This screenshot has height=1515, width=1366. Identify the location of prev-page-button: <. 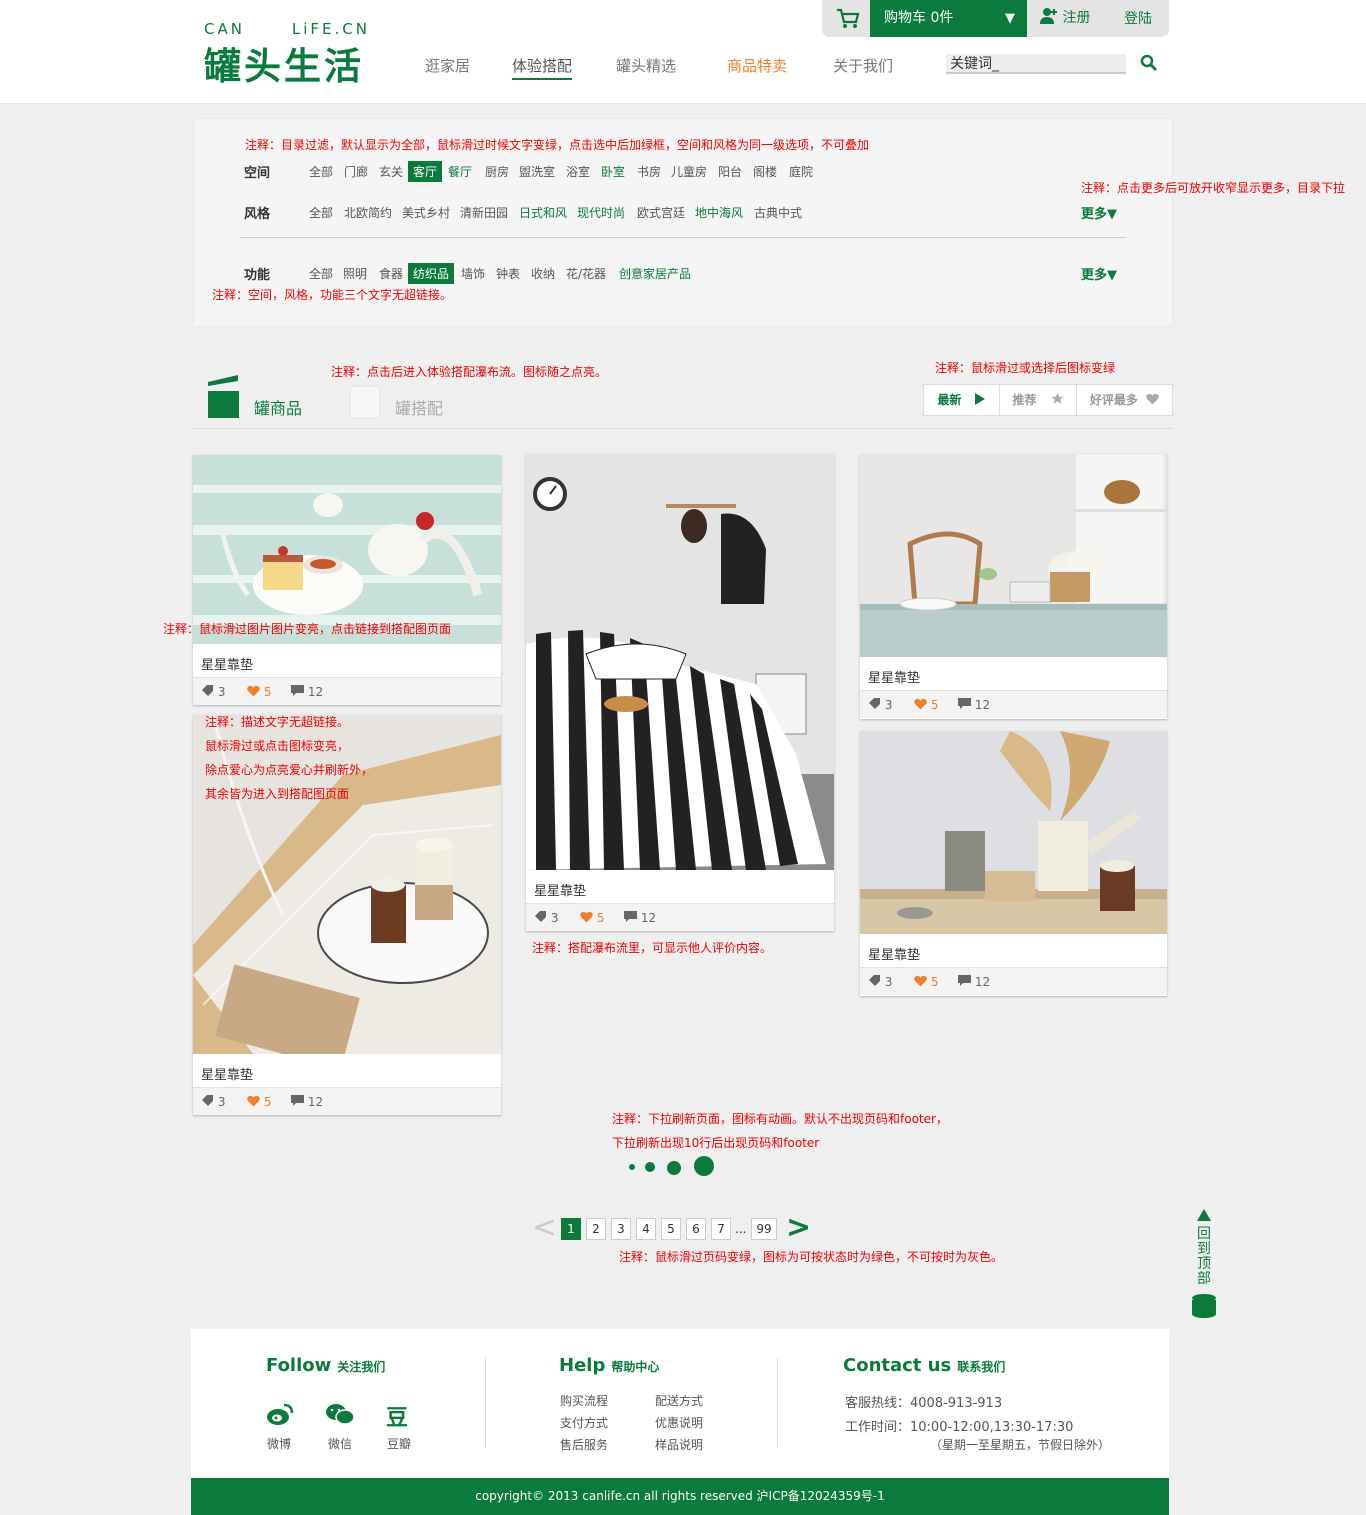
(544, 1228).